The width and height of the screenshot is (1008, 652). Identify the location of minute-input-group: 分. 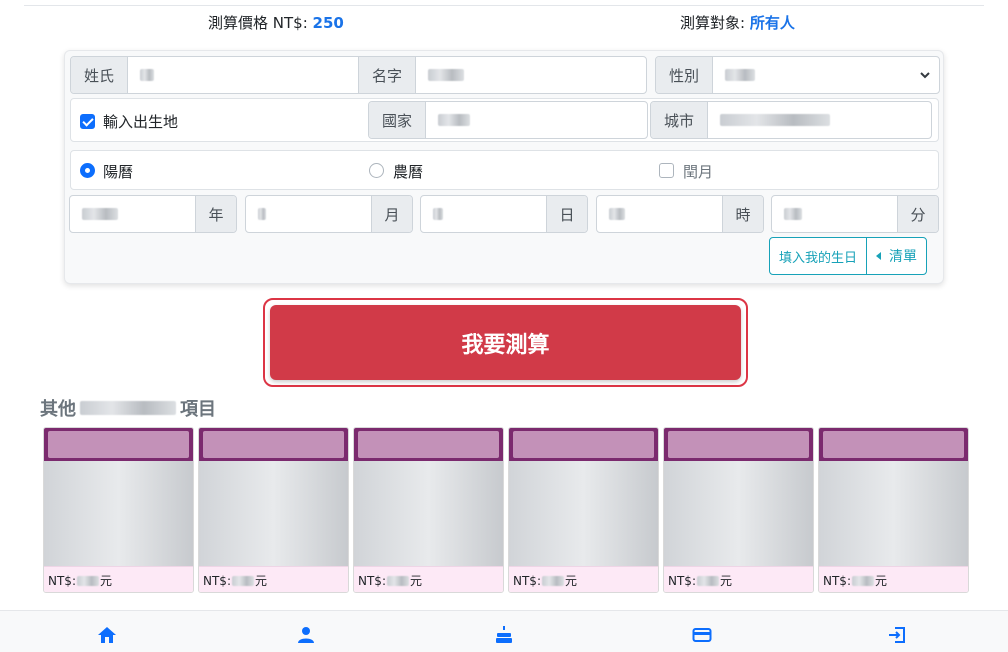
(855, 214).